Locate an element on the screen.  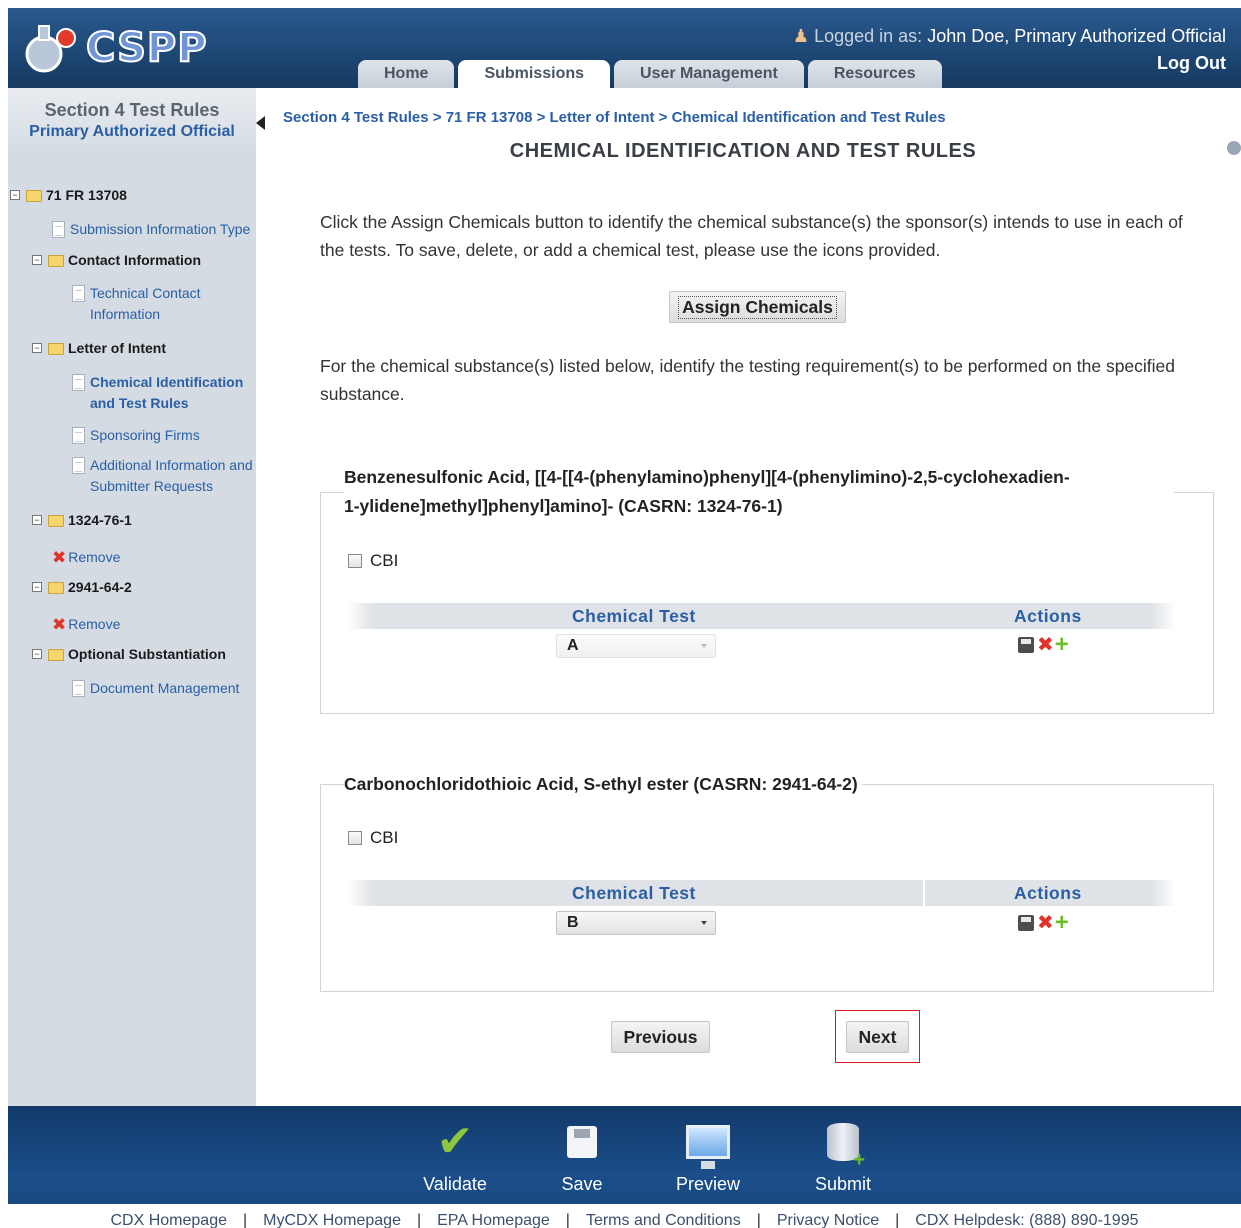
sidebar-title: Section 4 Test Rules is located at coordinates (132, 110).